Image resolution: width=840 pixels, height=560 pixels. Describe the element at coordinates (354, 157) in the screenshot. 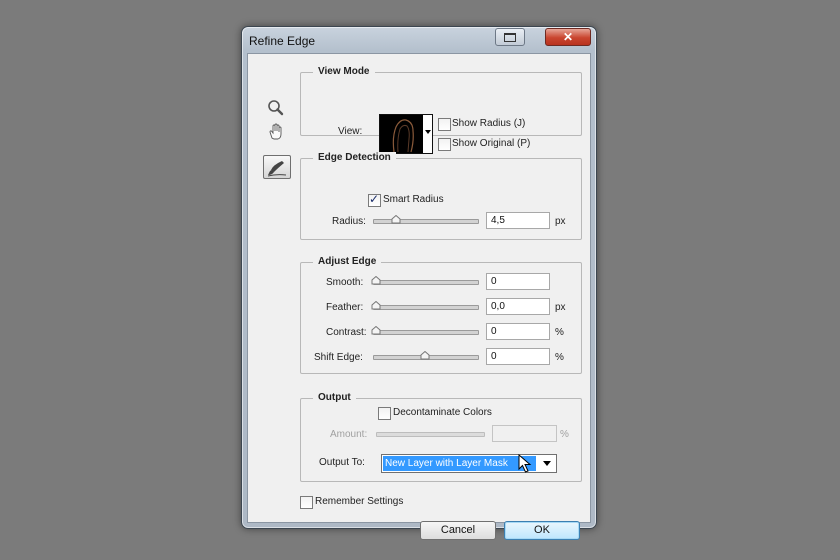

I see `edge-detection-title: Edge Detection` at that location.